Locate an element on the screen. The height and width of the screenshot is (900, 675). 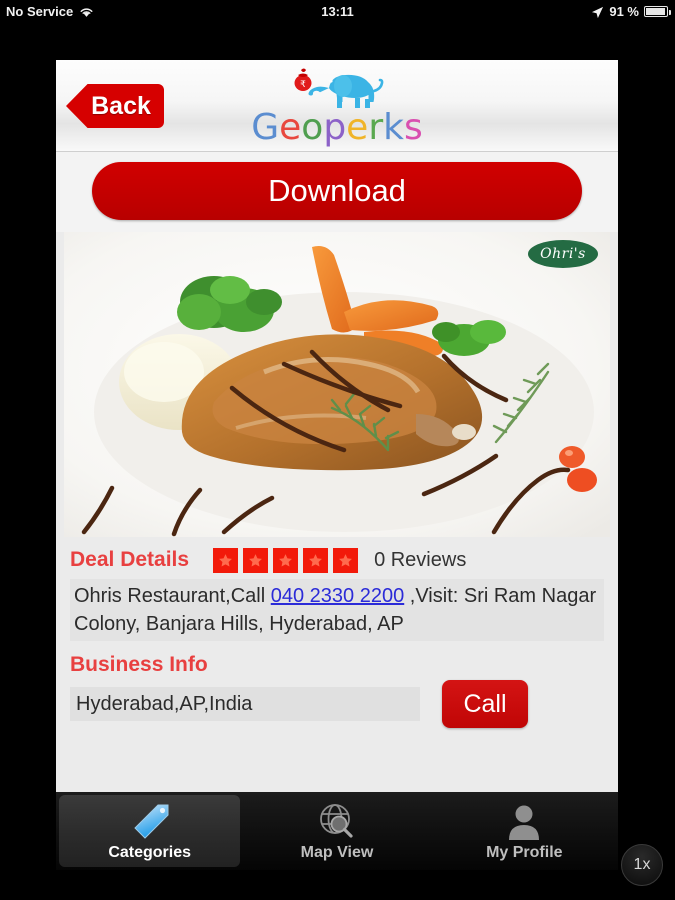
wordmark-letter-5: r is located at coordinates (376, 127).